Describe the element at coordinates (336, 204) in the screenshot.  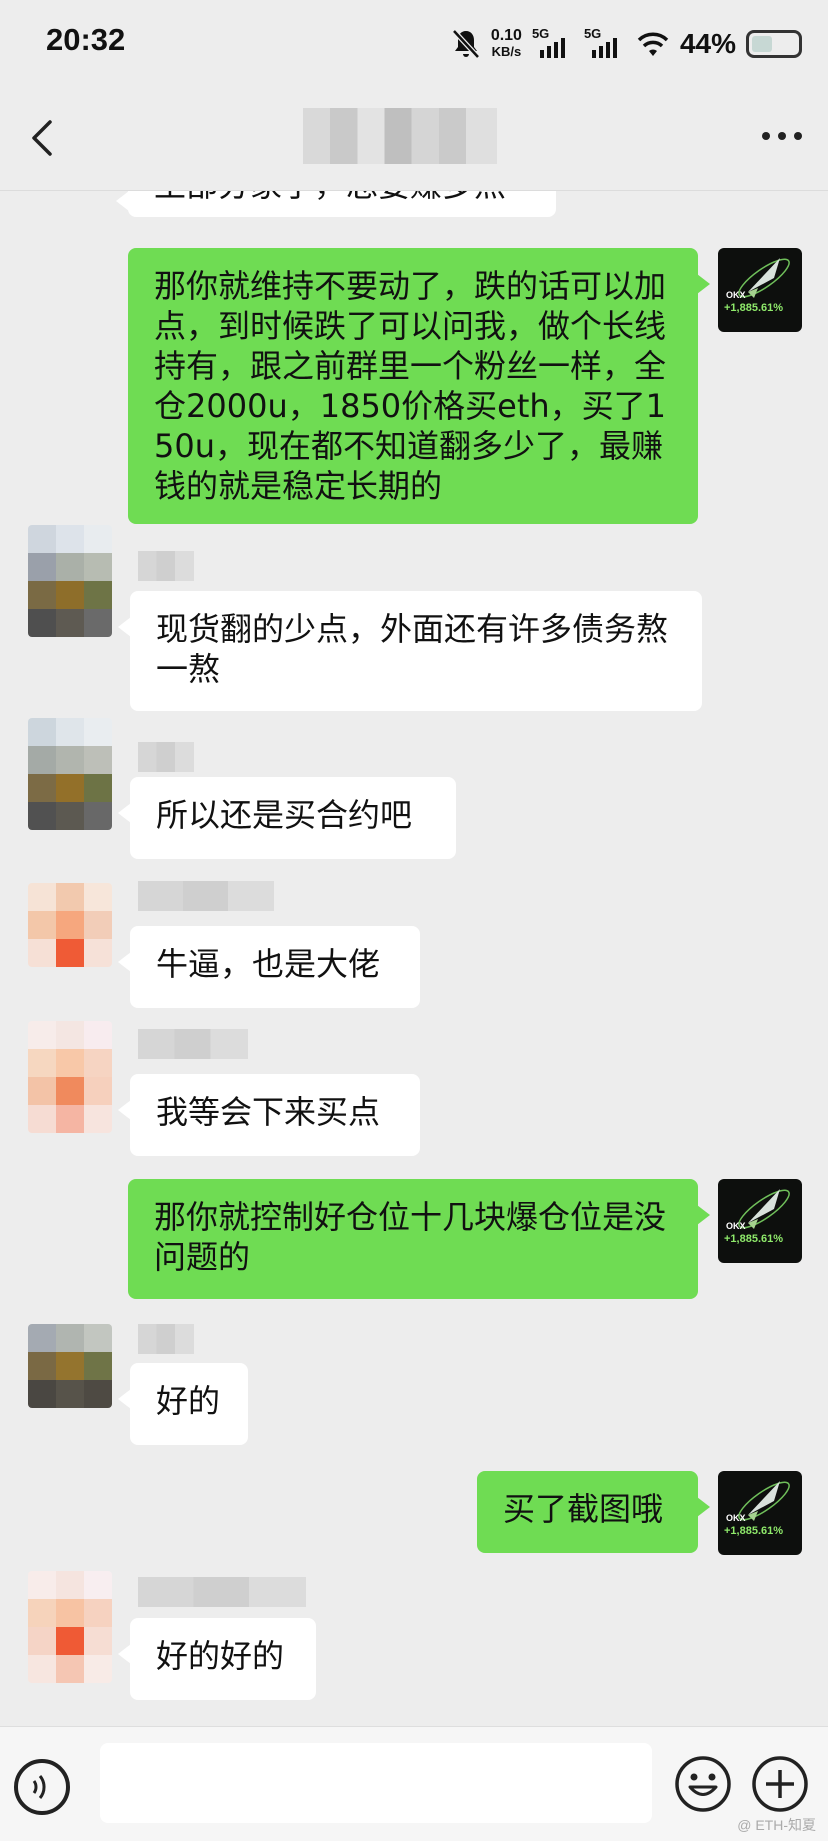
I see `message-bubble: 王部分家了，总要赚多点` at that location.